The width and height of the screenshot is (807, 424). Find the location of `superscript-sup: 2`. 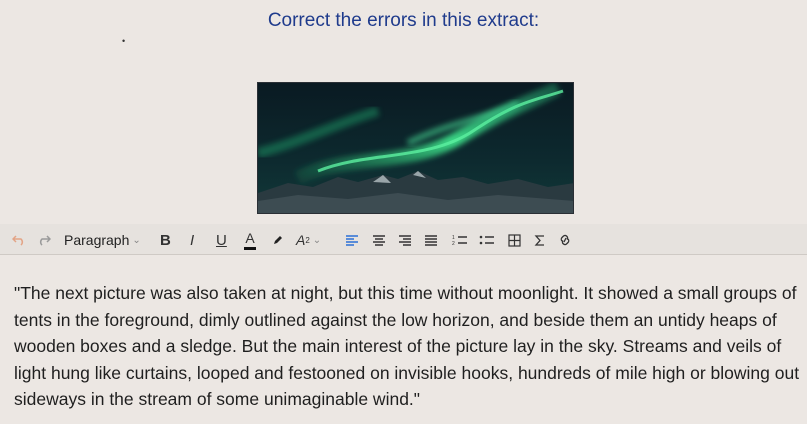

superscript-sup: 2 is located at coordinates (307, 240).